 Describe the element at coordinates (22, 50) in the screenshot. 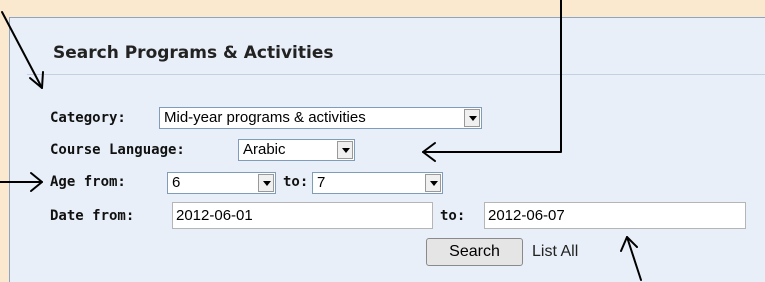

I see `arrow-line-category` at that location.